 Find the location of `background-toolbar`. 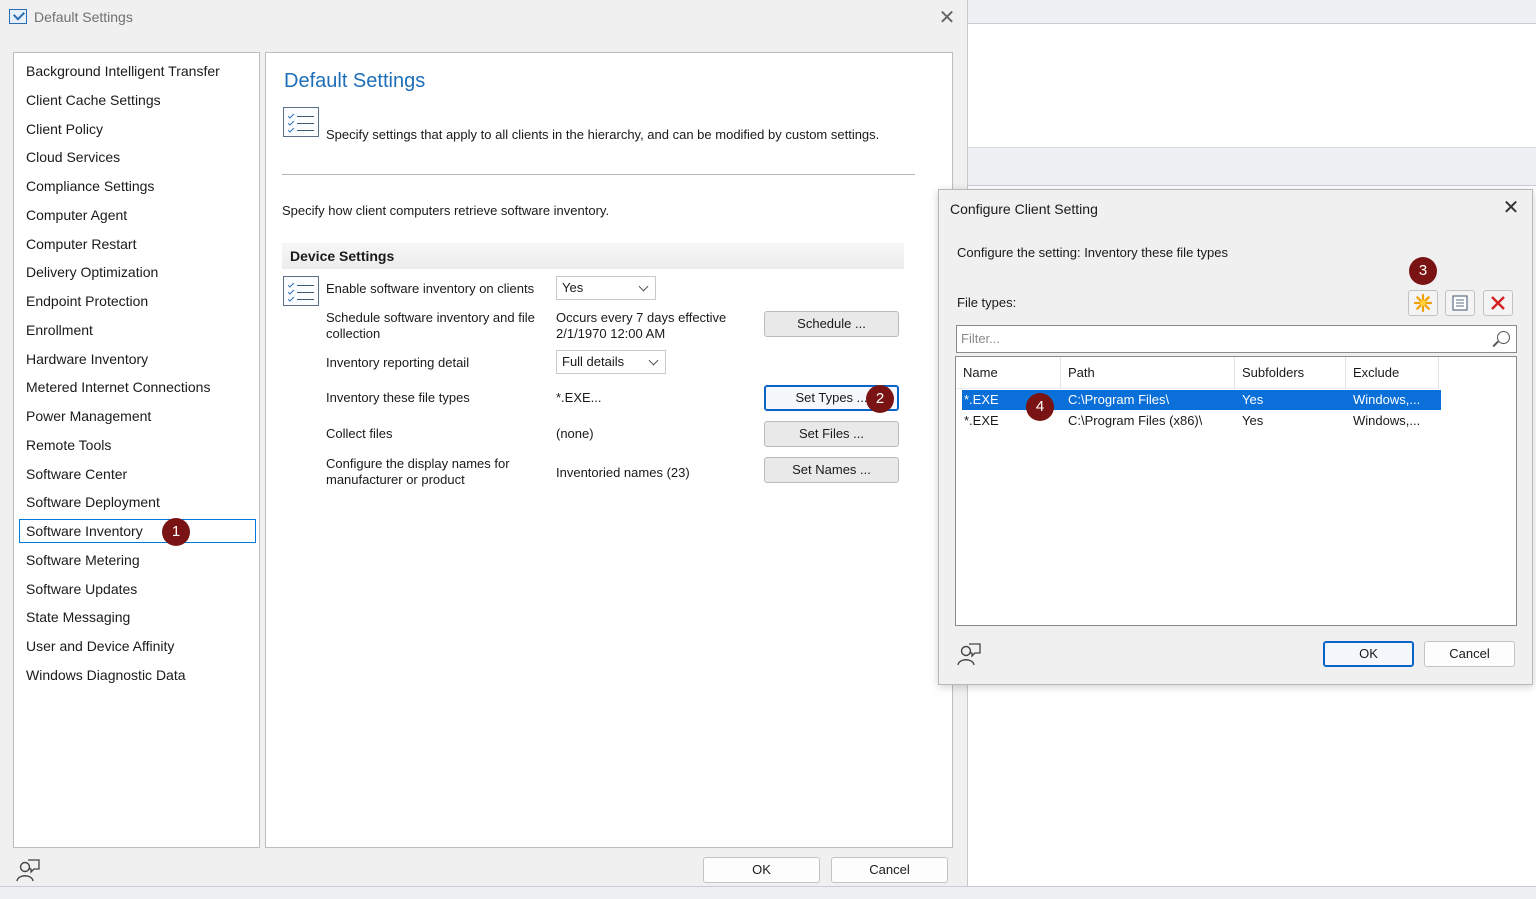

background-toolbar is located at coordinates (1252, 167).